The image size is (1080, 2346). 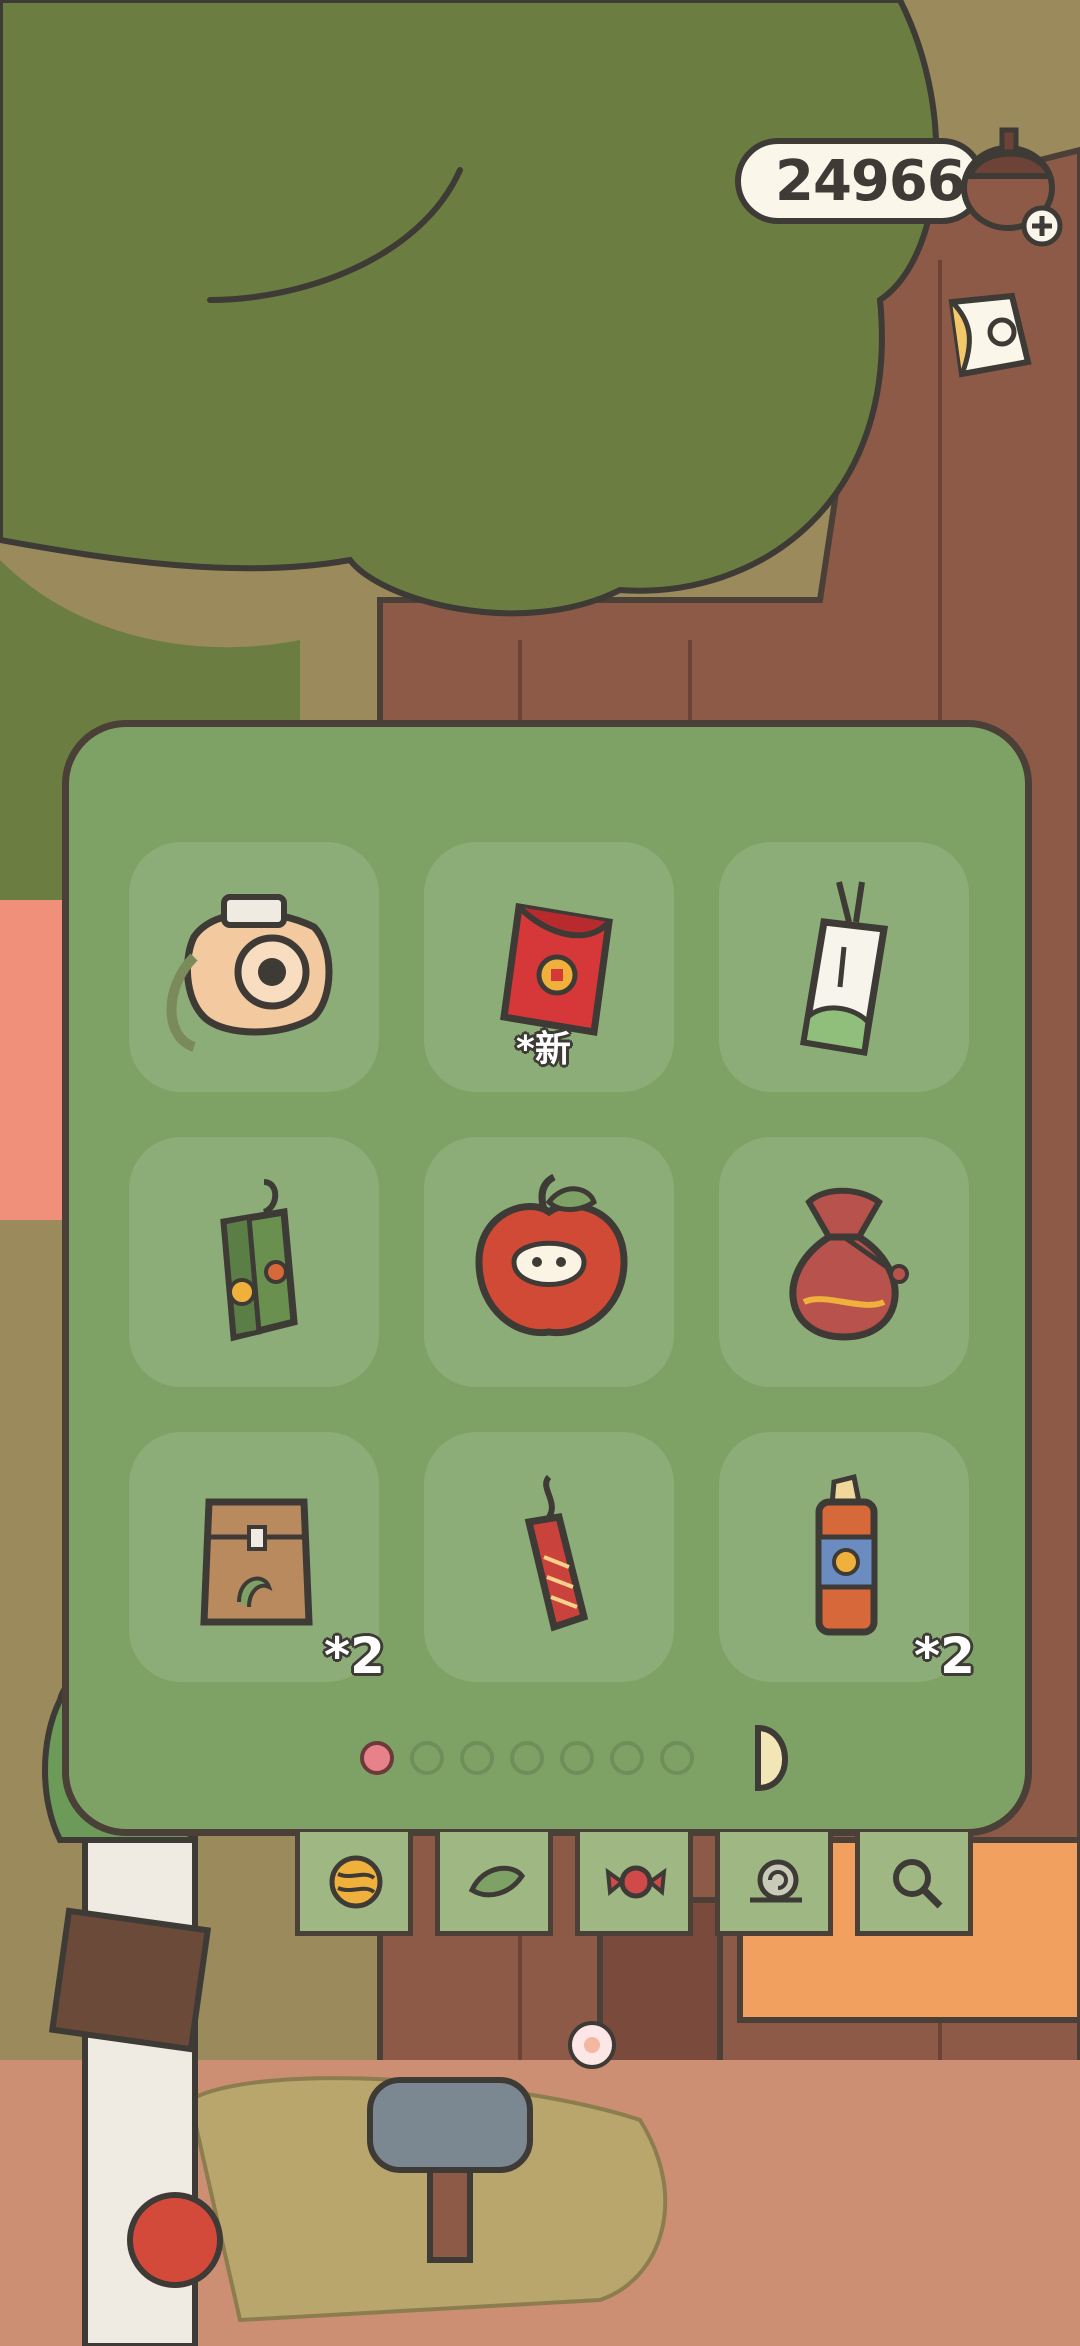 I want to click on inventory-slot-can: *2, so click(x=847, y=1558).